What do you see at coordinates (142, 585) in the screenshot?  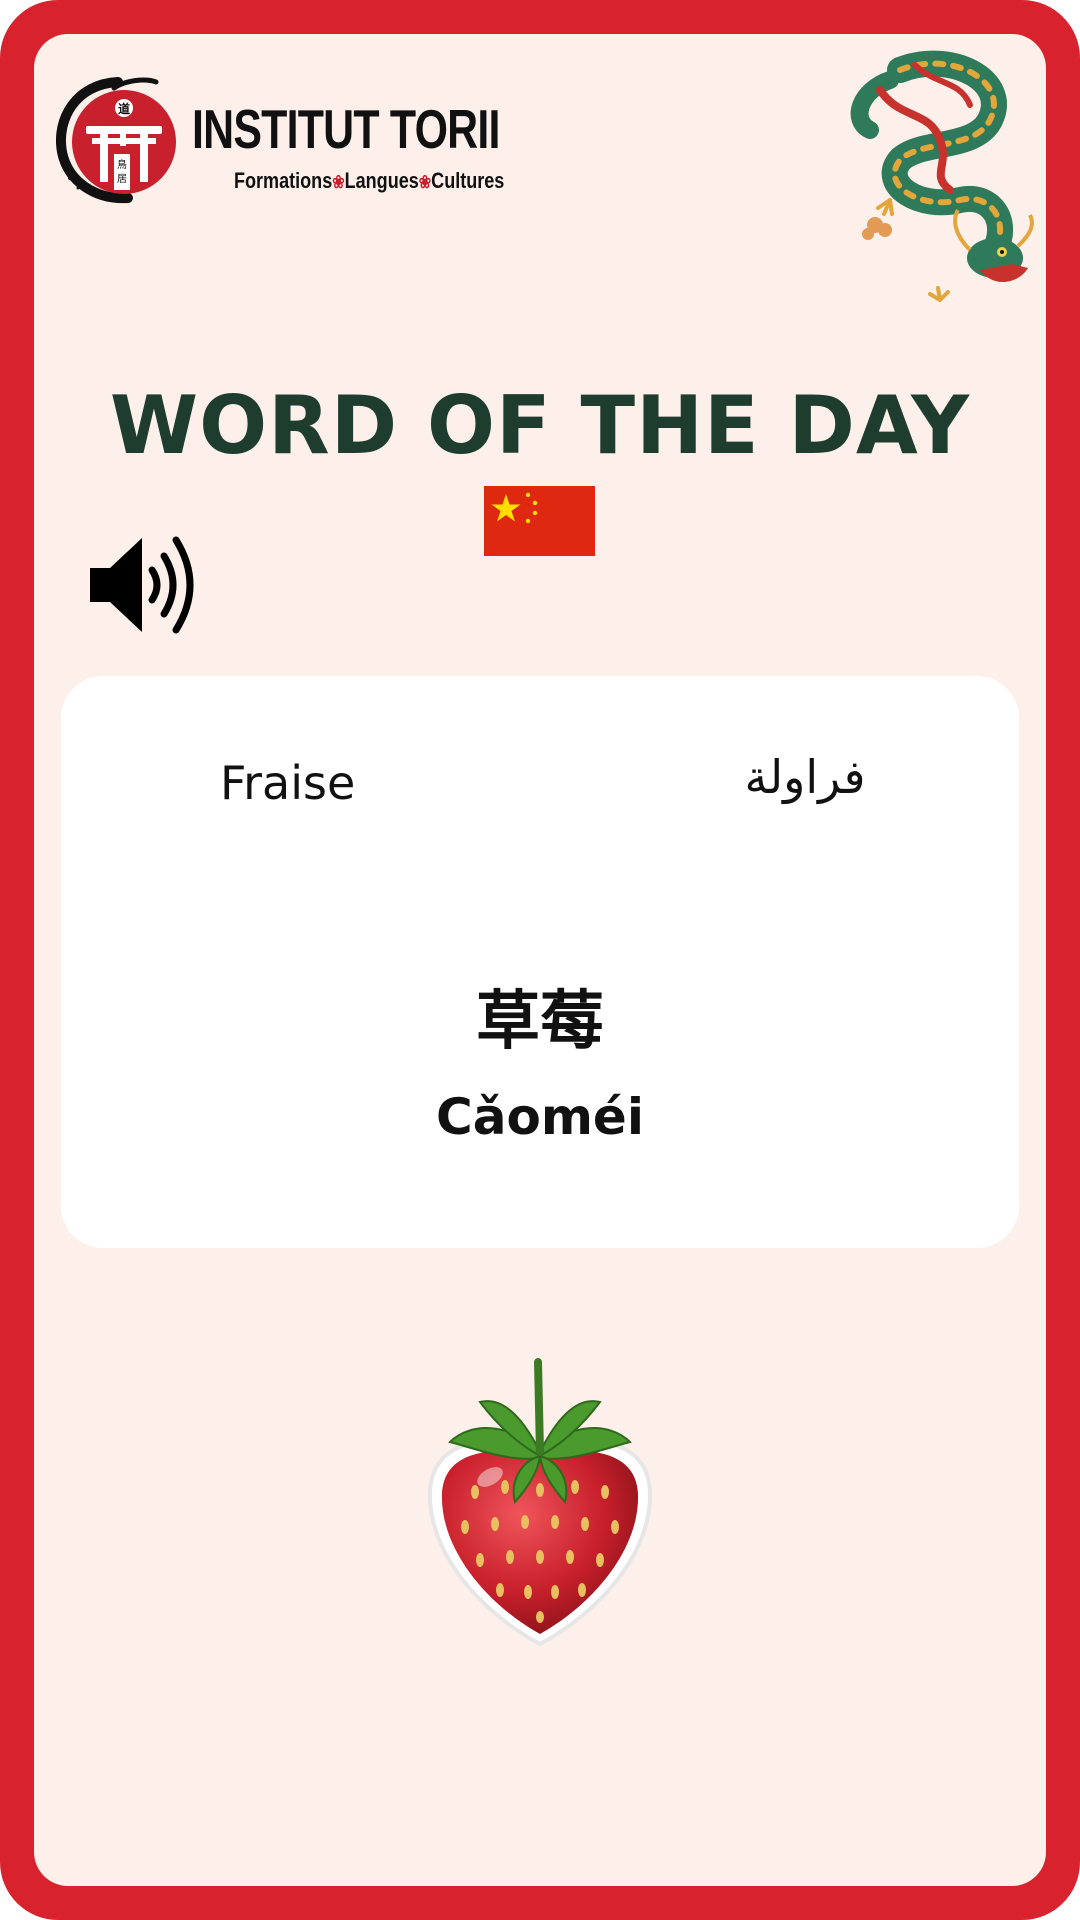 I see `speaker-icon` at bounding box center [142, 585].